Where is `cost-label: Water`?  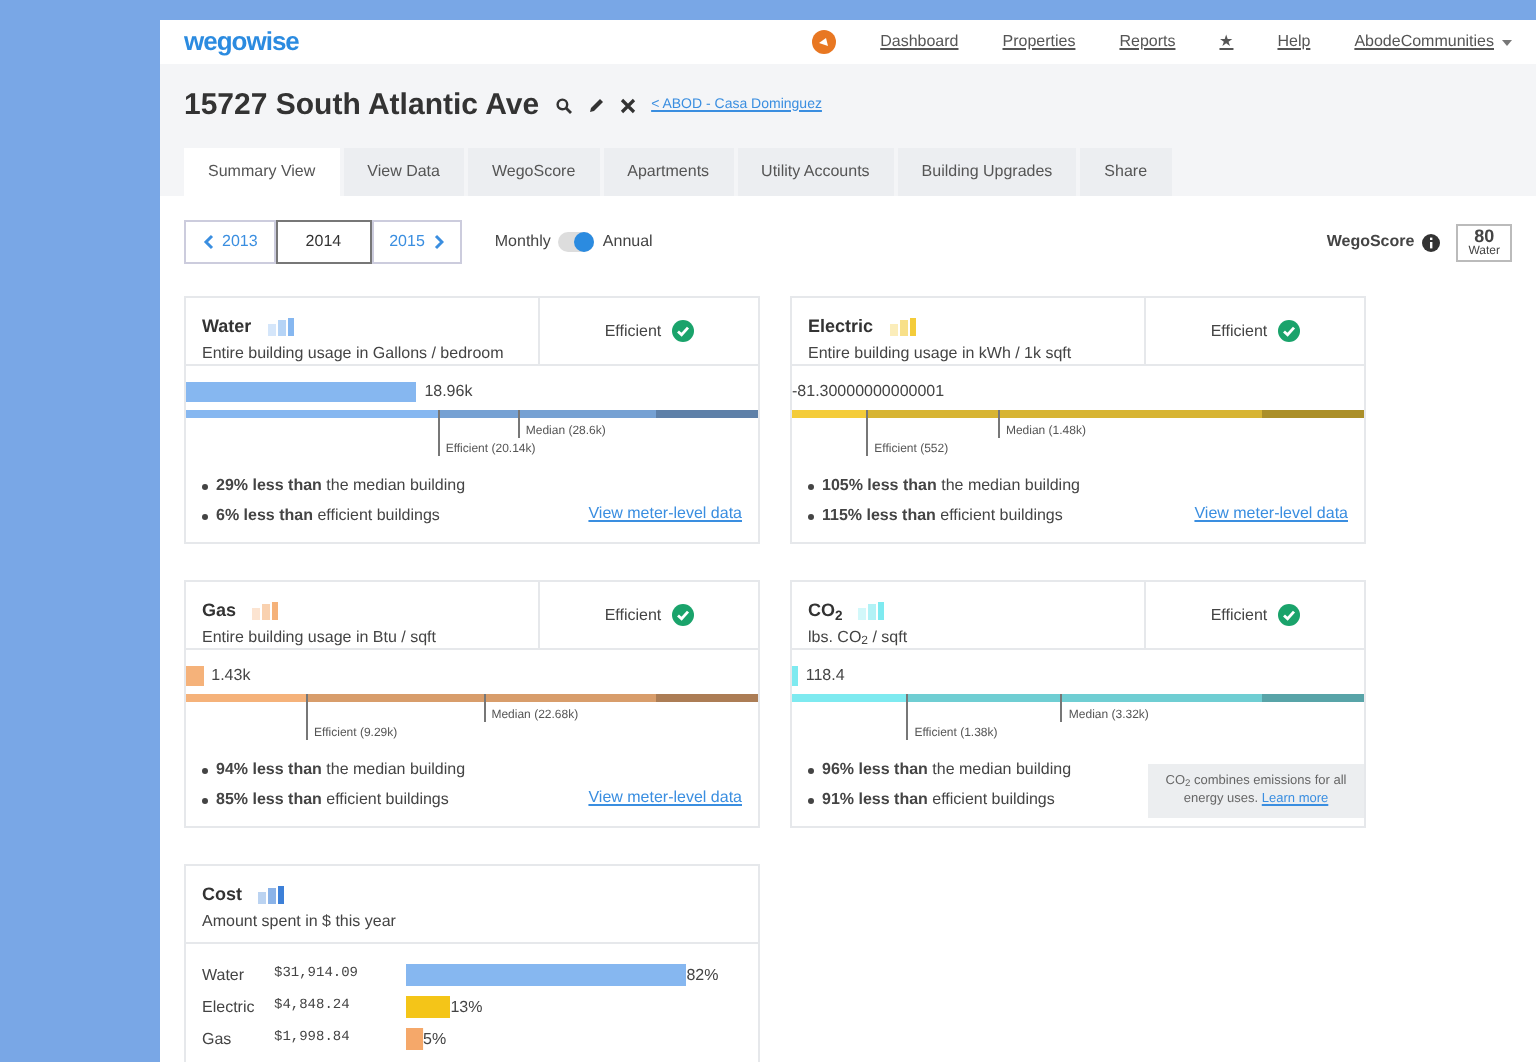 cost-label: Water is located at coordinates (224, 975).